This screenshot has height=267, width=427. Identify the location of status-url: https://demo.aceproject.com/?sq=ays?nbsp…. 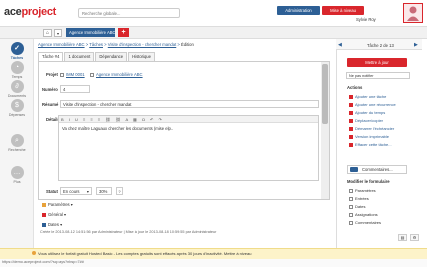
(43, 262).